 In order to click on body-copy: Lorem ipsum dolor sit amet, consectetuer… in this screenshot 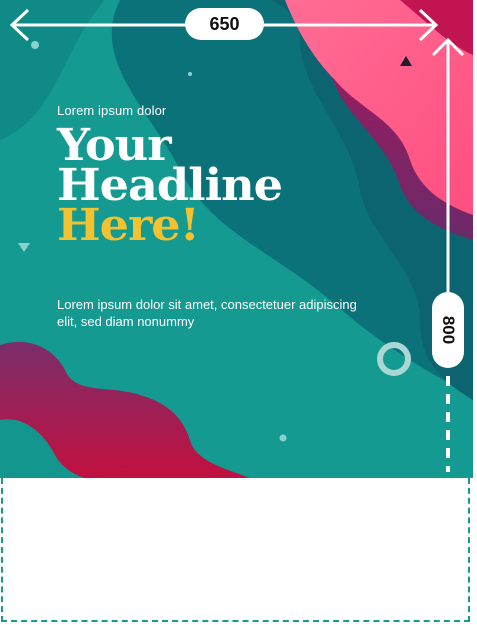, I will do `click(207, 313)`.